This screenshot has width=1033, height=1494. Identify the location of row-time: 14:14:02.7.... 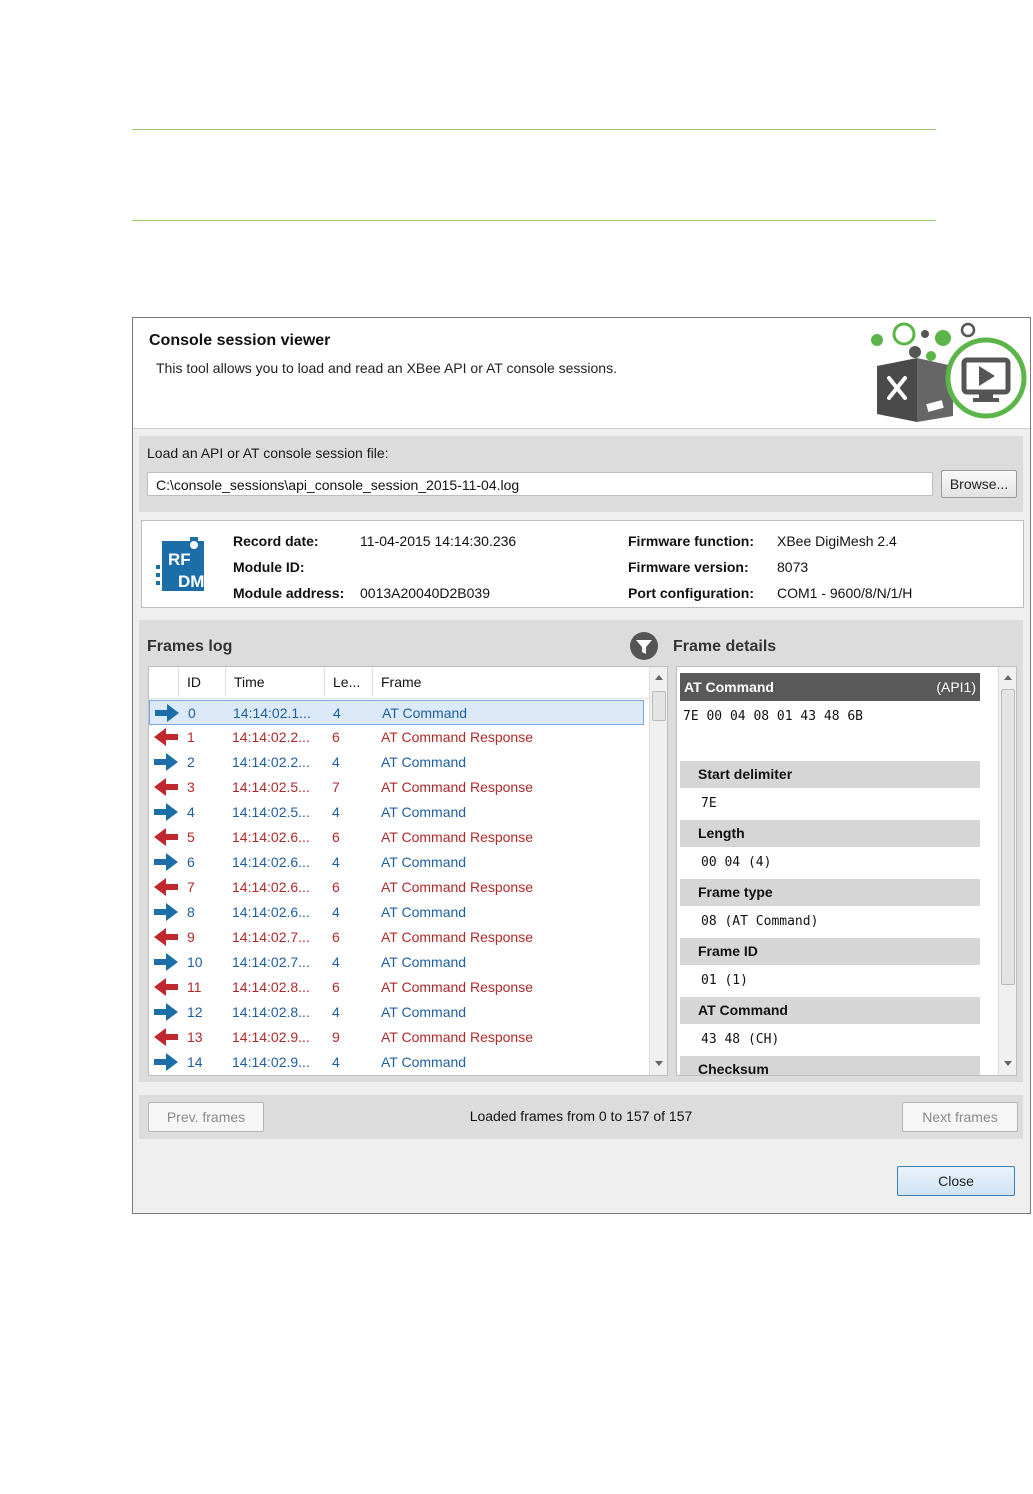
(271, 937).